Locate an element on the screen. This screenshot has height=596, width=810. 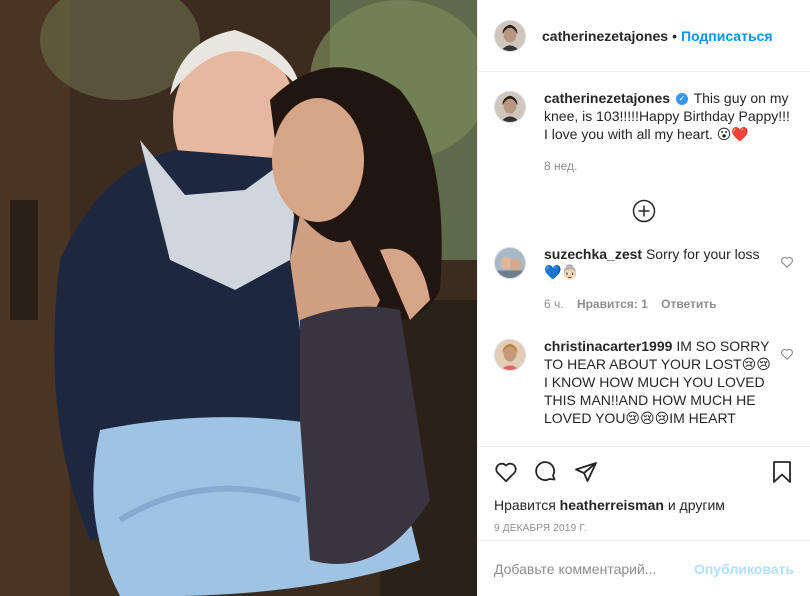
comment-username: suzechka_zest is located at coordinates (593, 254).